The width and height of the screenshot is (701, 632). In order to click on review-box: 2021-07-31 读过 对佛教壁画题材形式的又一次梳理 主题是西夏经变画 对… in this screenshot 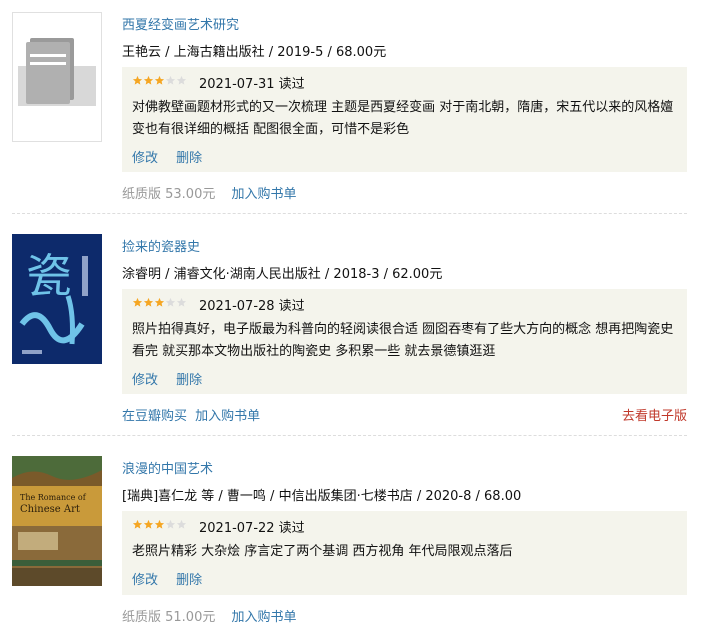, I will do `click(404, 119)`.